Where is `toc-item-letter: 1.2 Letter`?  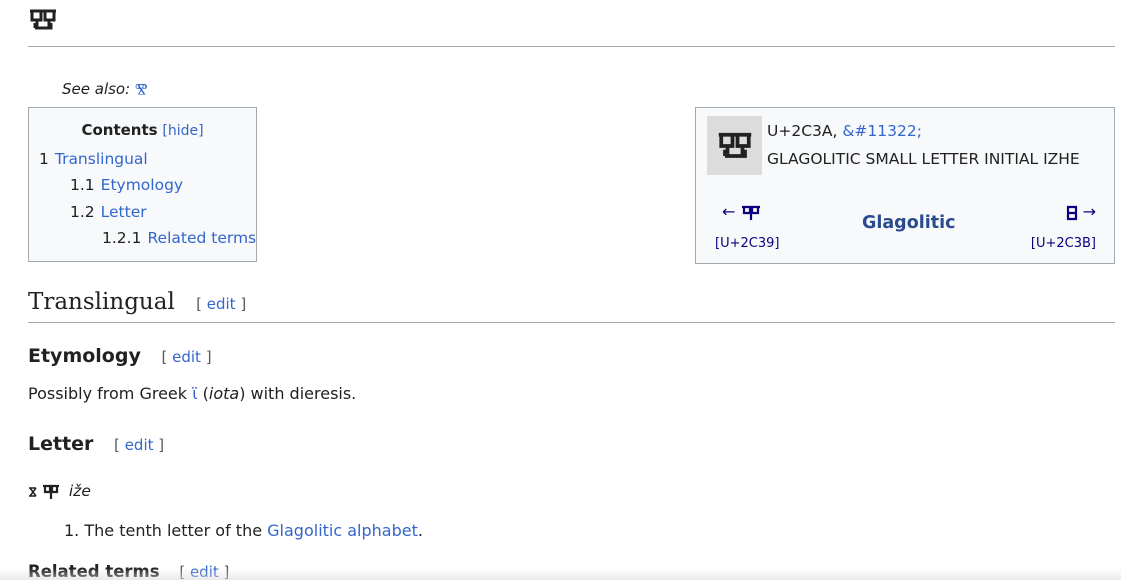
toc-item-letter: 1.2 Letter is located at coordinates (108, 212).